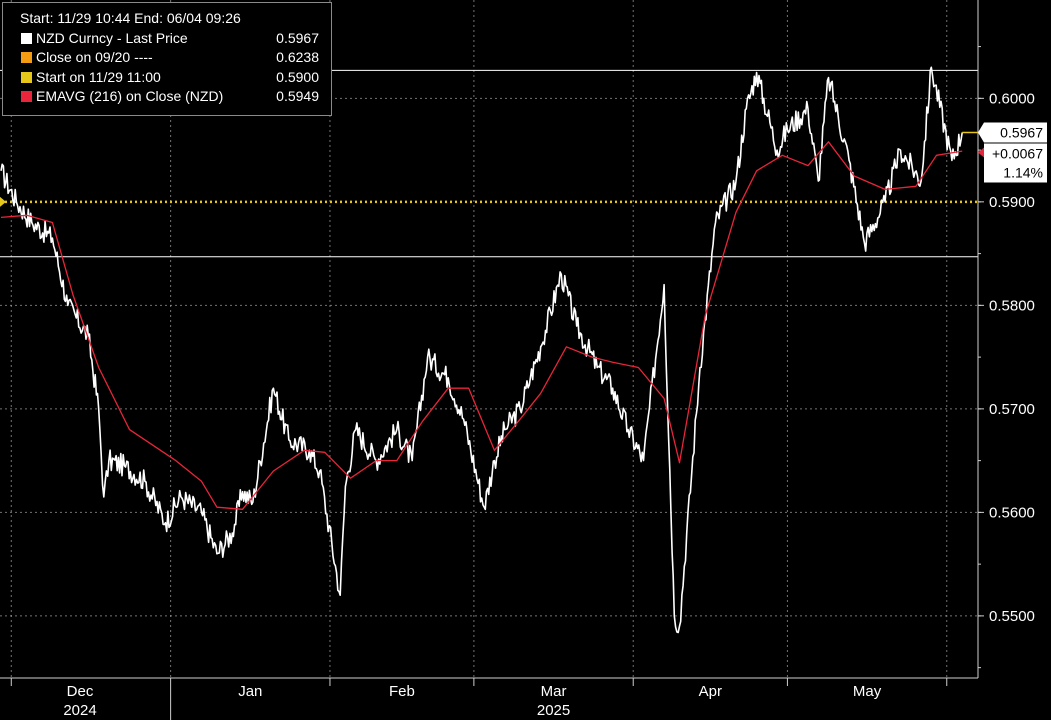 This screenshot has width=1051, height=720. Describe the element at coordinates (79, 710) in the screenshot. I see `x-year-label: 2024` at that location.